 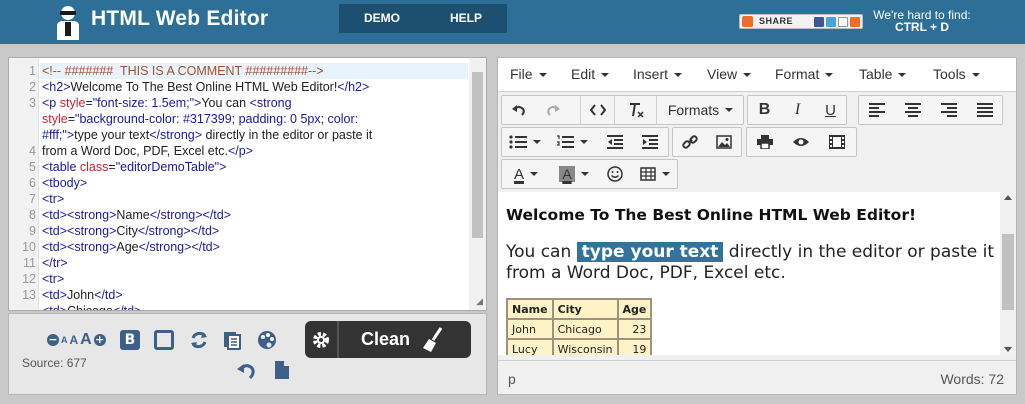 What do you see at coordinates (190, 215) in the screenshot?
I see `code-token: </strong></td>` at bounding box center [190, 215].